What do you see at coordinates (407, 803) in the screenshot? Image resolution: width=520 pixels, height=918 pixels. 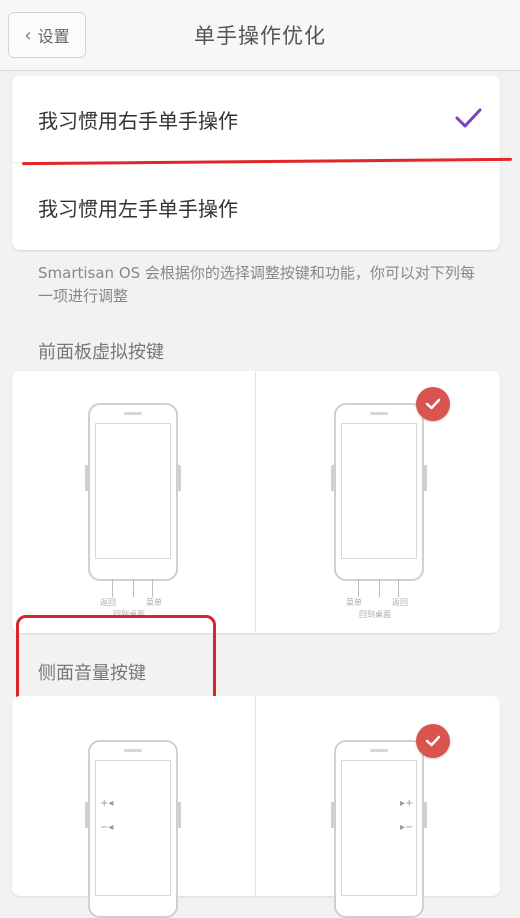 I see `volume-up-icon: ▸+` at bounding box center [407, 803].